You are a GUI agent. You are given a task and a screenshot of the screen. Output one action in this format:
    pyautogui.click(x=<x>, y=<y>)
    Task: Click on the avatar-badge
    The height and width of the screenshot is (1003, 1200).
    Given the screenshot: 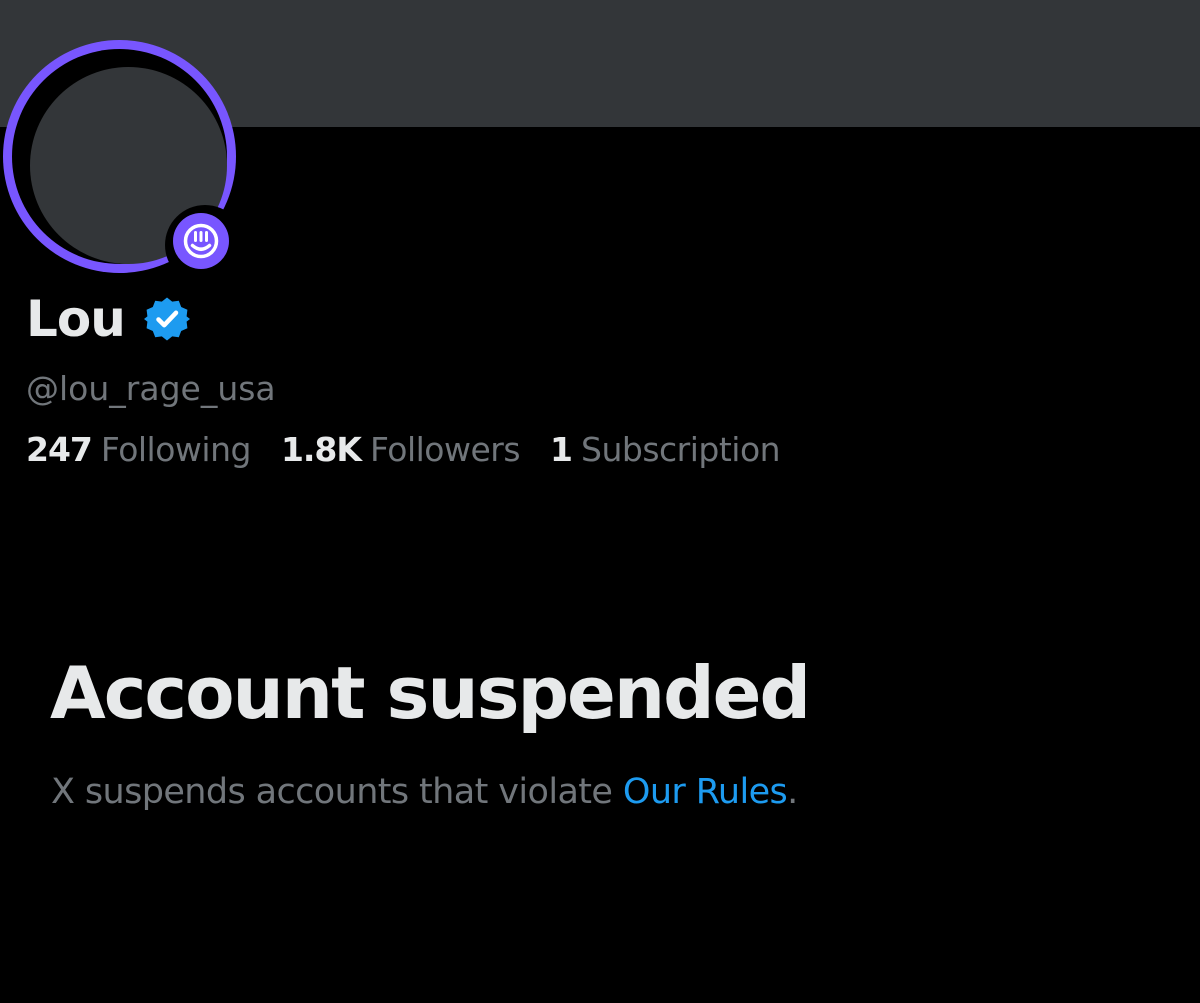 What is the action you would take?
    pyautogui.click(x=205, y=245)
    